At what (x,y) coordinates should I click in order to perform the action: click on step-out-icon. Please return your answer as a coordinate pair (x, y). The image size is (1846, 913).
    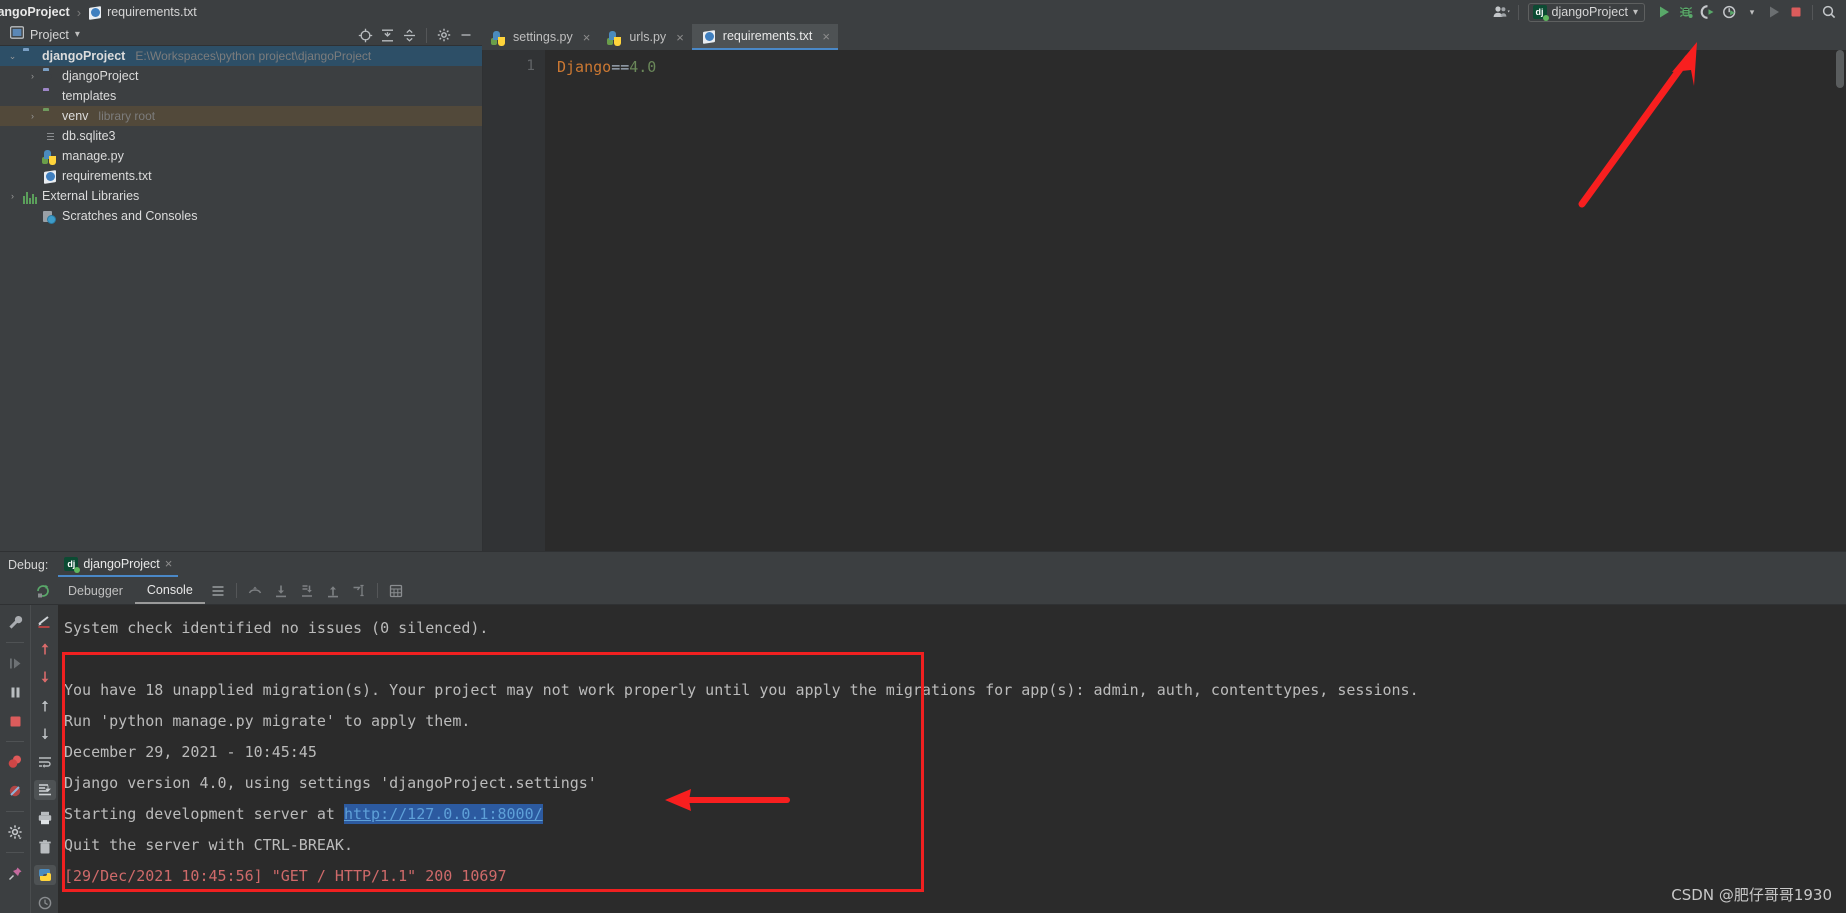
    Looking at the image, I should click on (333, 591).